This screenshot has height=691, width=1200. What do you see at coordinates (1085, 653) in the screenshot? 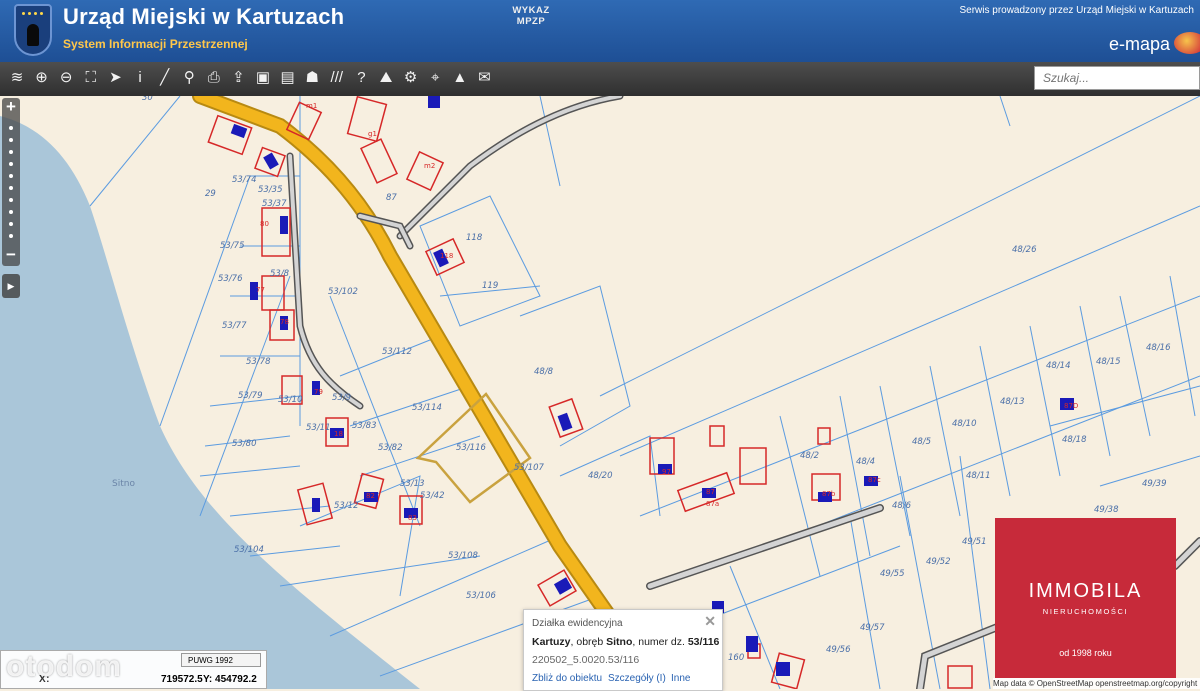
I see `immobila-since: od 1998 roku` at bounding box center [1085, 653].